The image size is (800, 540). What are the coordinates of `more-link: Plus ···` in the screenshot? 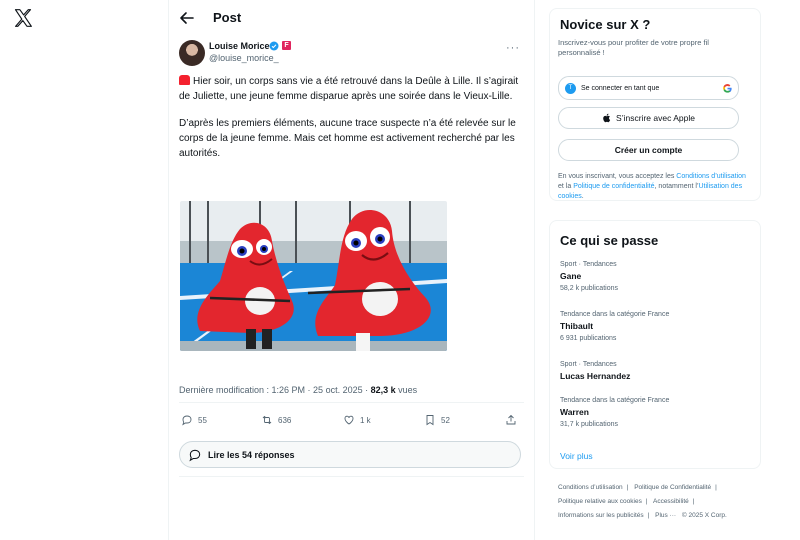 It's located at (665, 515).